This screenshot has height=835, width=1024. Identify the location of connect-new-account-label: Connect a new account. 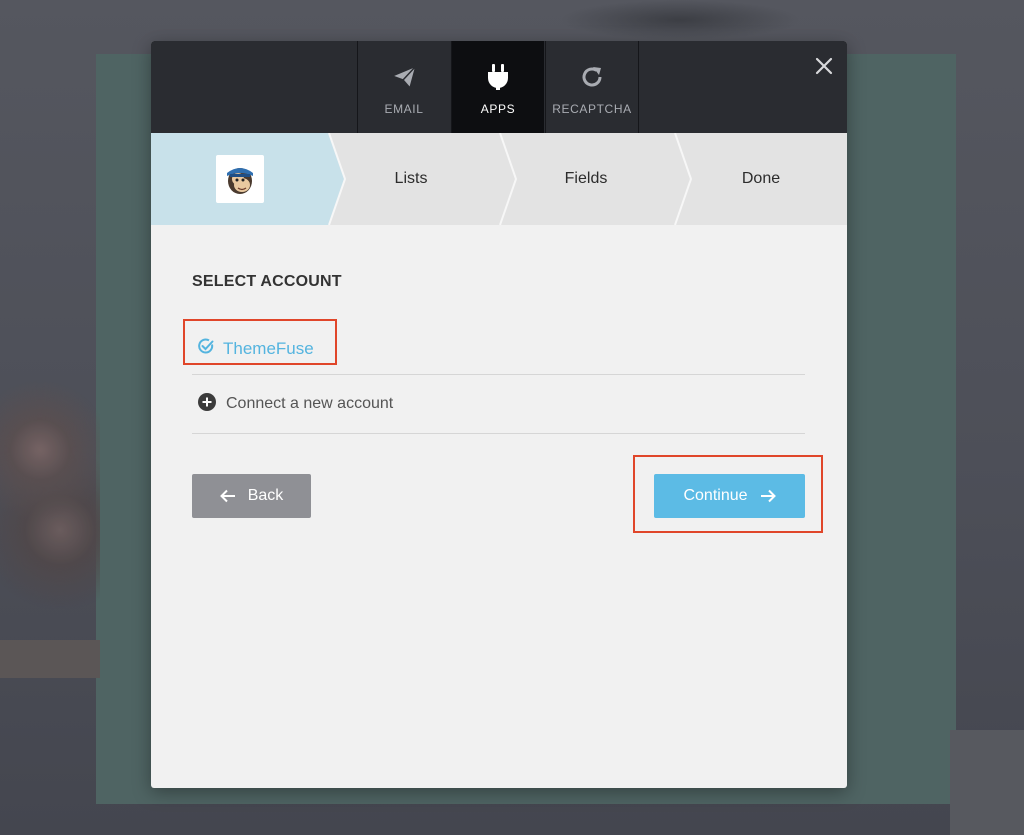
(310, 403).